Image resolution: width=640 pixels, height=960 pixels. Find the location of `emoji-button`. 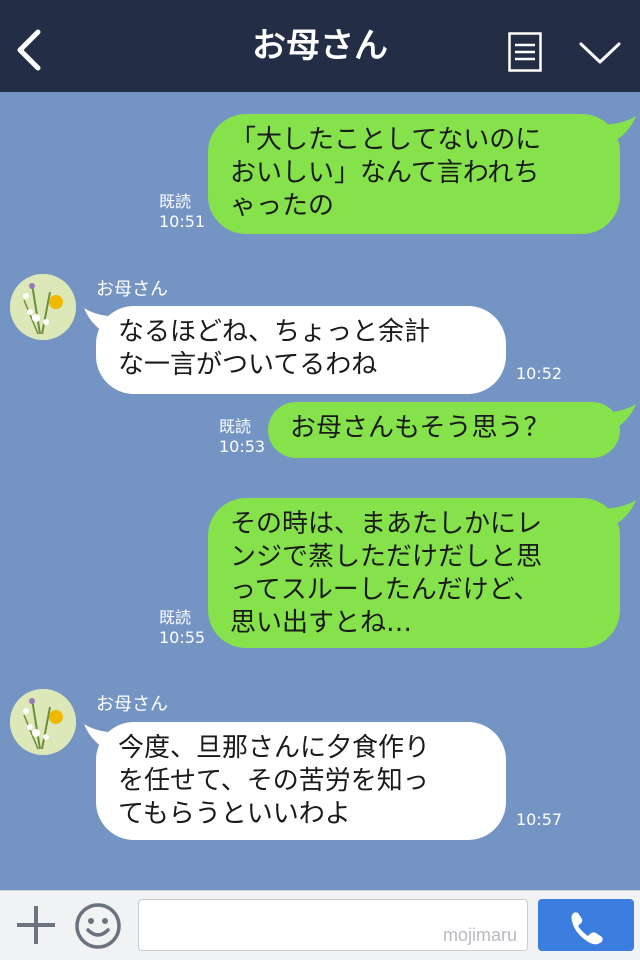

emoji-button is located at coordinates (98, 926).